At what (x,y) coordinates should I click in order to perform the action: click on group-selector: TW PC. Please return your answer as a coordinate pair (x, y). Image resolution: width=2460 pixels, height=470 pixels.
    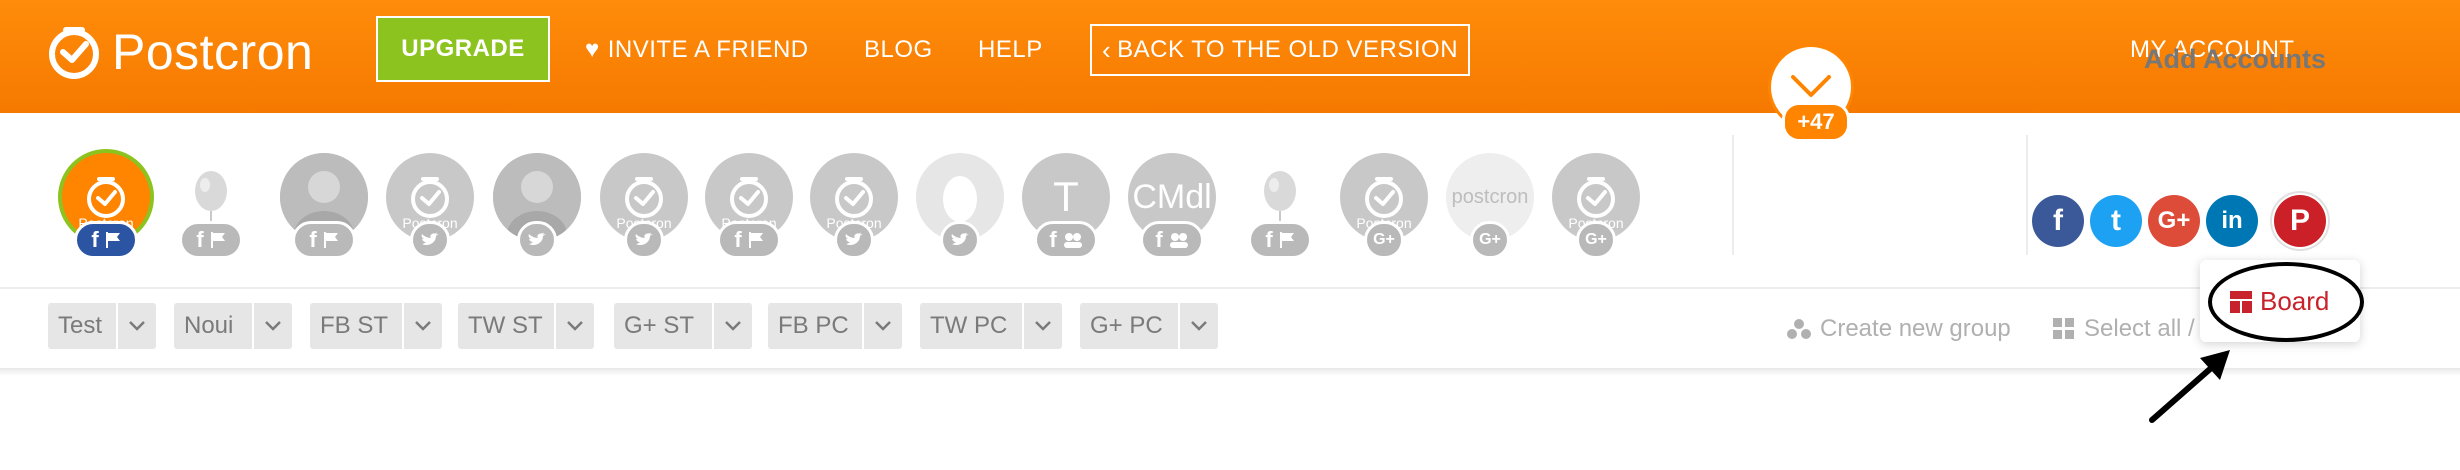
    Looking at the image, I should click on (991, 326).